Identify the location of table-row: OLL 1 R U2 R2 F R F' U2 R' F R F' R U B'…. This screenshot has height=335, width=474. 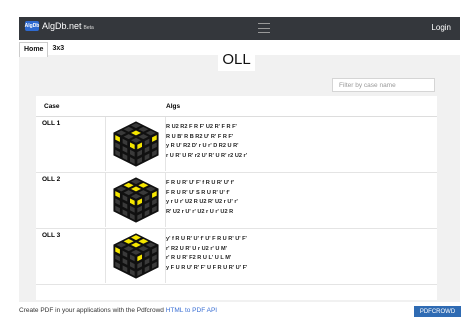
(236, 145).